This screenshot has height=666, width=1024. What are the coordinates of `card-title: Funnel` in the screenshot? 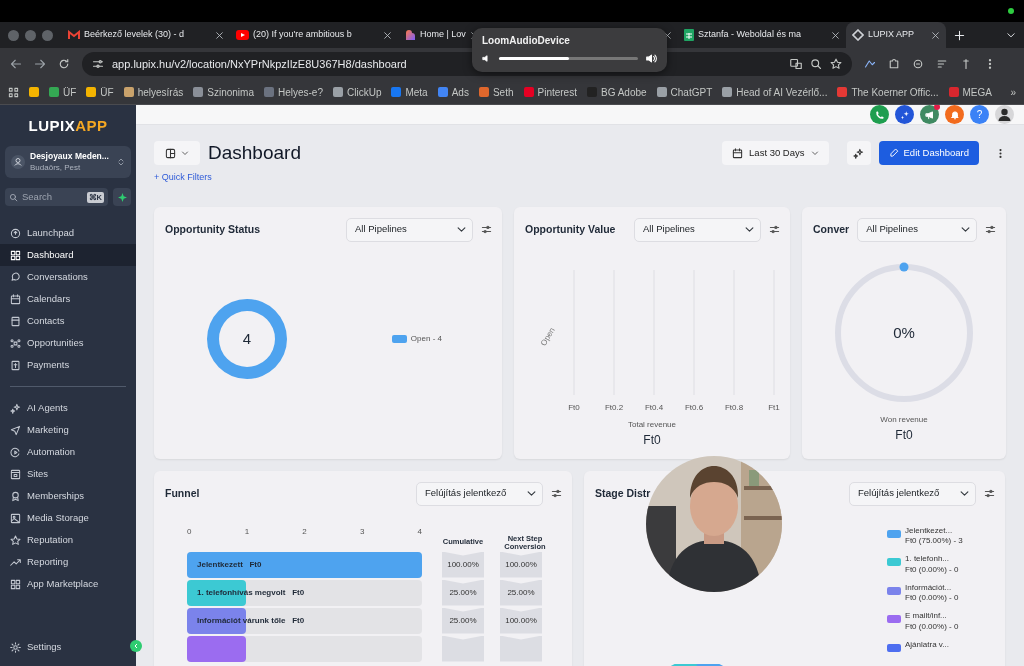 It's located at (182, 493).